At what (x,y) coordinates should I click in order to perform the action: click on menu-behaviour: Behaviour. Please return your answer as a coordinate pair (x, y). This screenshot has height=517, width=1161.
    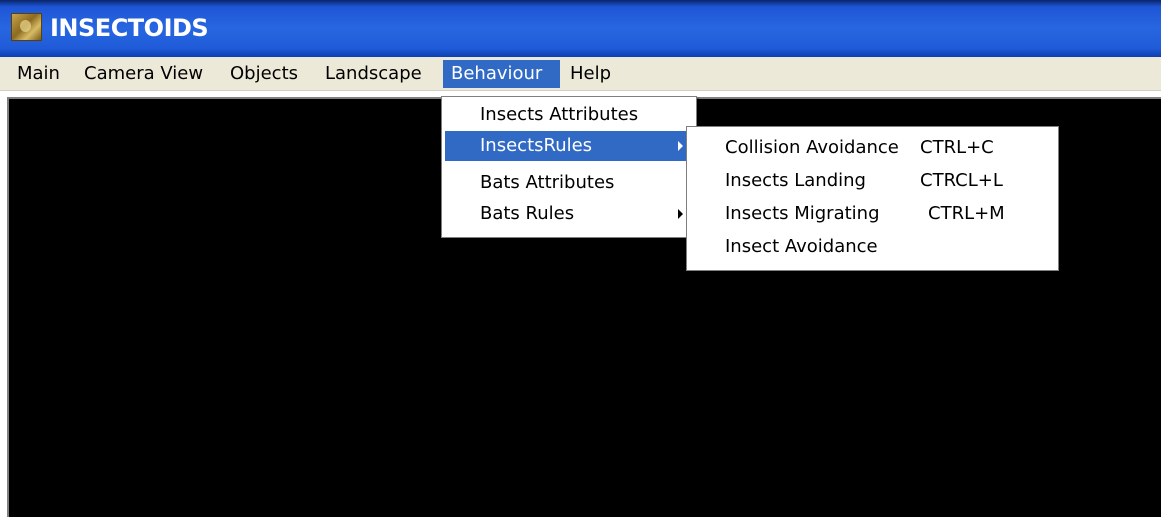
    Looking at the image, I should click on (501, 74).